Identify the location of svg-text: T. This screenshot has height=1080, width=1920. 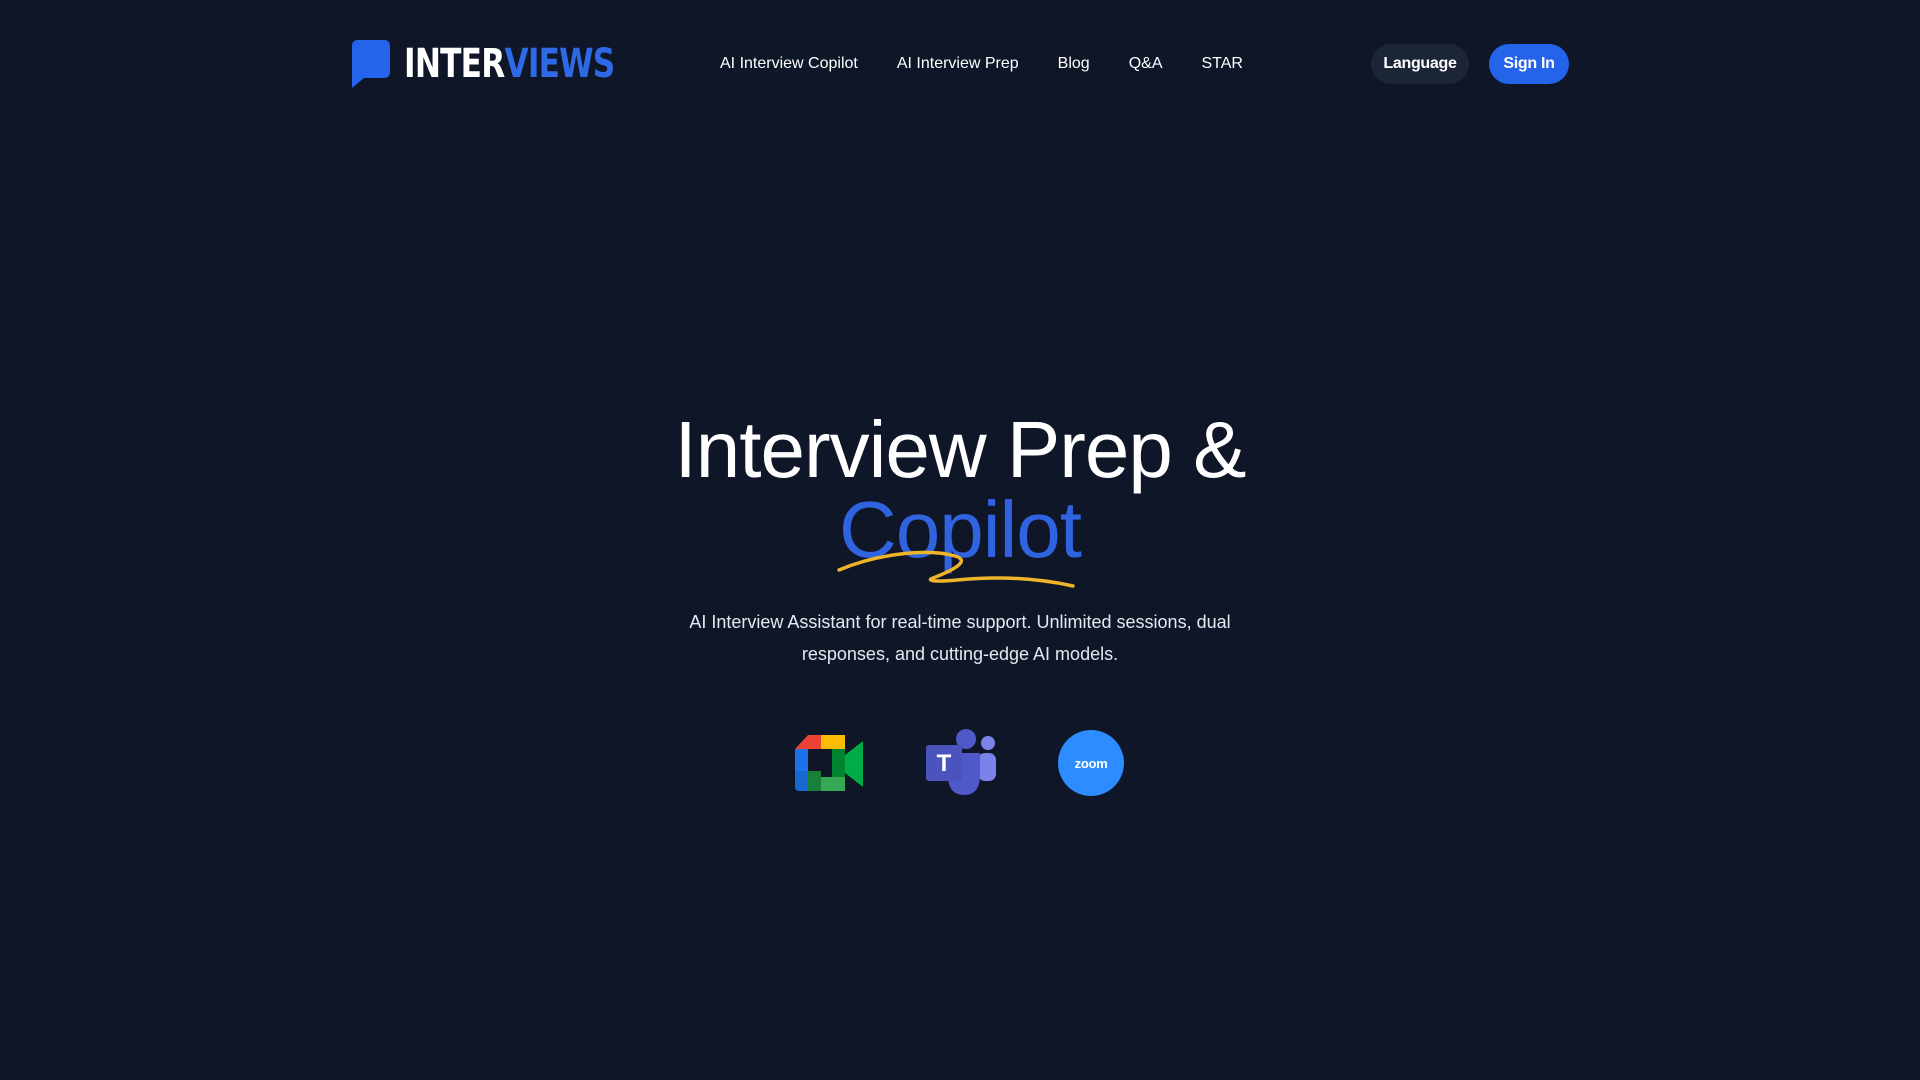
(944, 763).